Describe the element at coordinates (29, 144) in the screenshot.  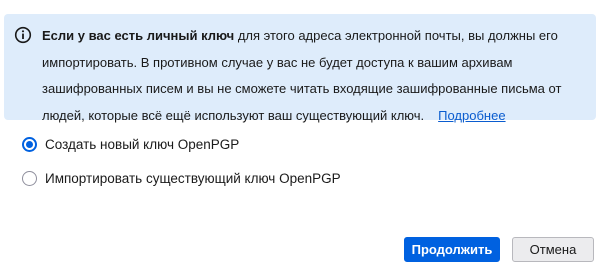
I see `create-key-radio` at that location.